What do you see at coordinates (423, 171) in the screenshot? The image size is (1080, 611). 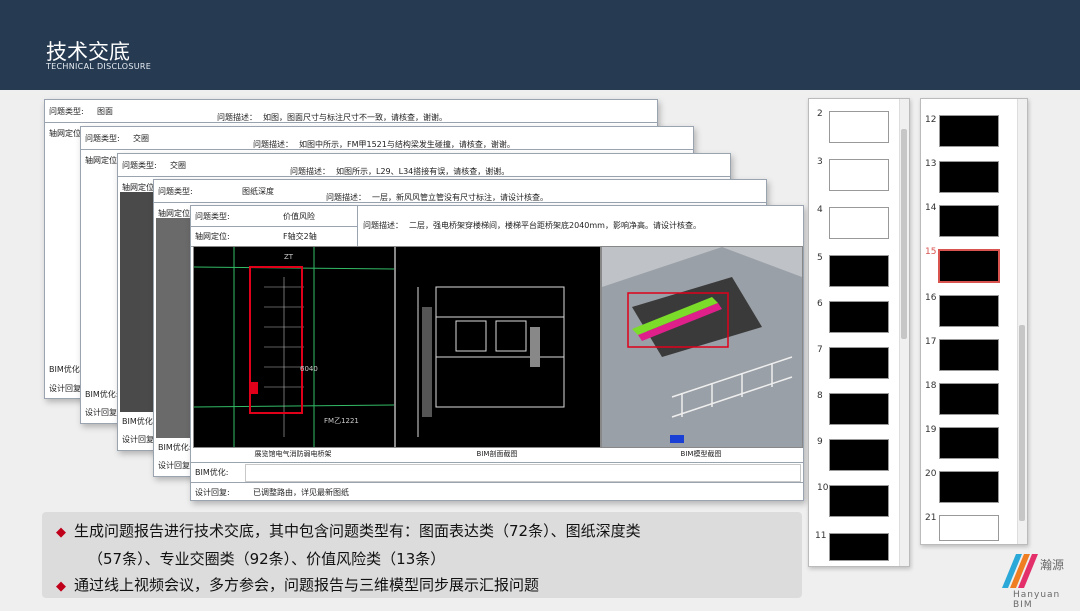 I see `issue-desc-text: 如图所示，L29、L34搭接有误，请核查，谢谢。` at bounding box center [423, 171].